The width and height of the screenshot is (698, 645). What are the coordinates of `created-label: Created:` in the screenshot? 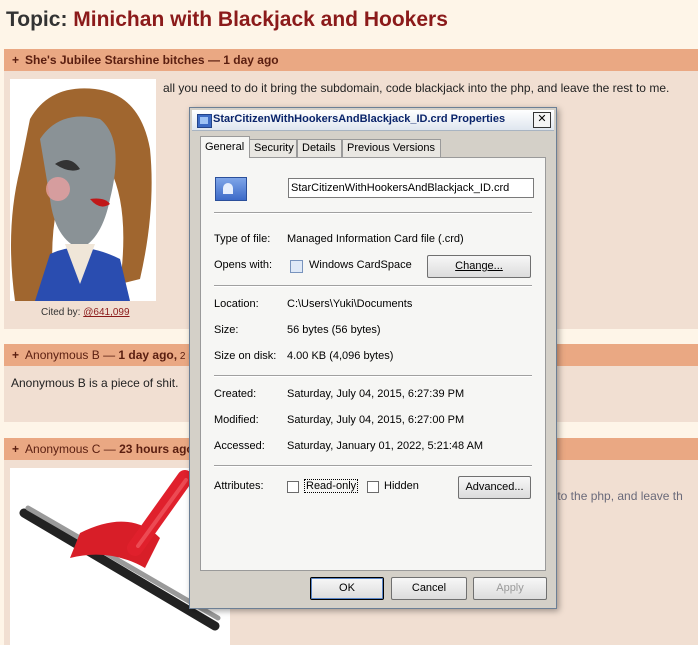 It's located at (235, 394).